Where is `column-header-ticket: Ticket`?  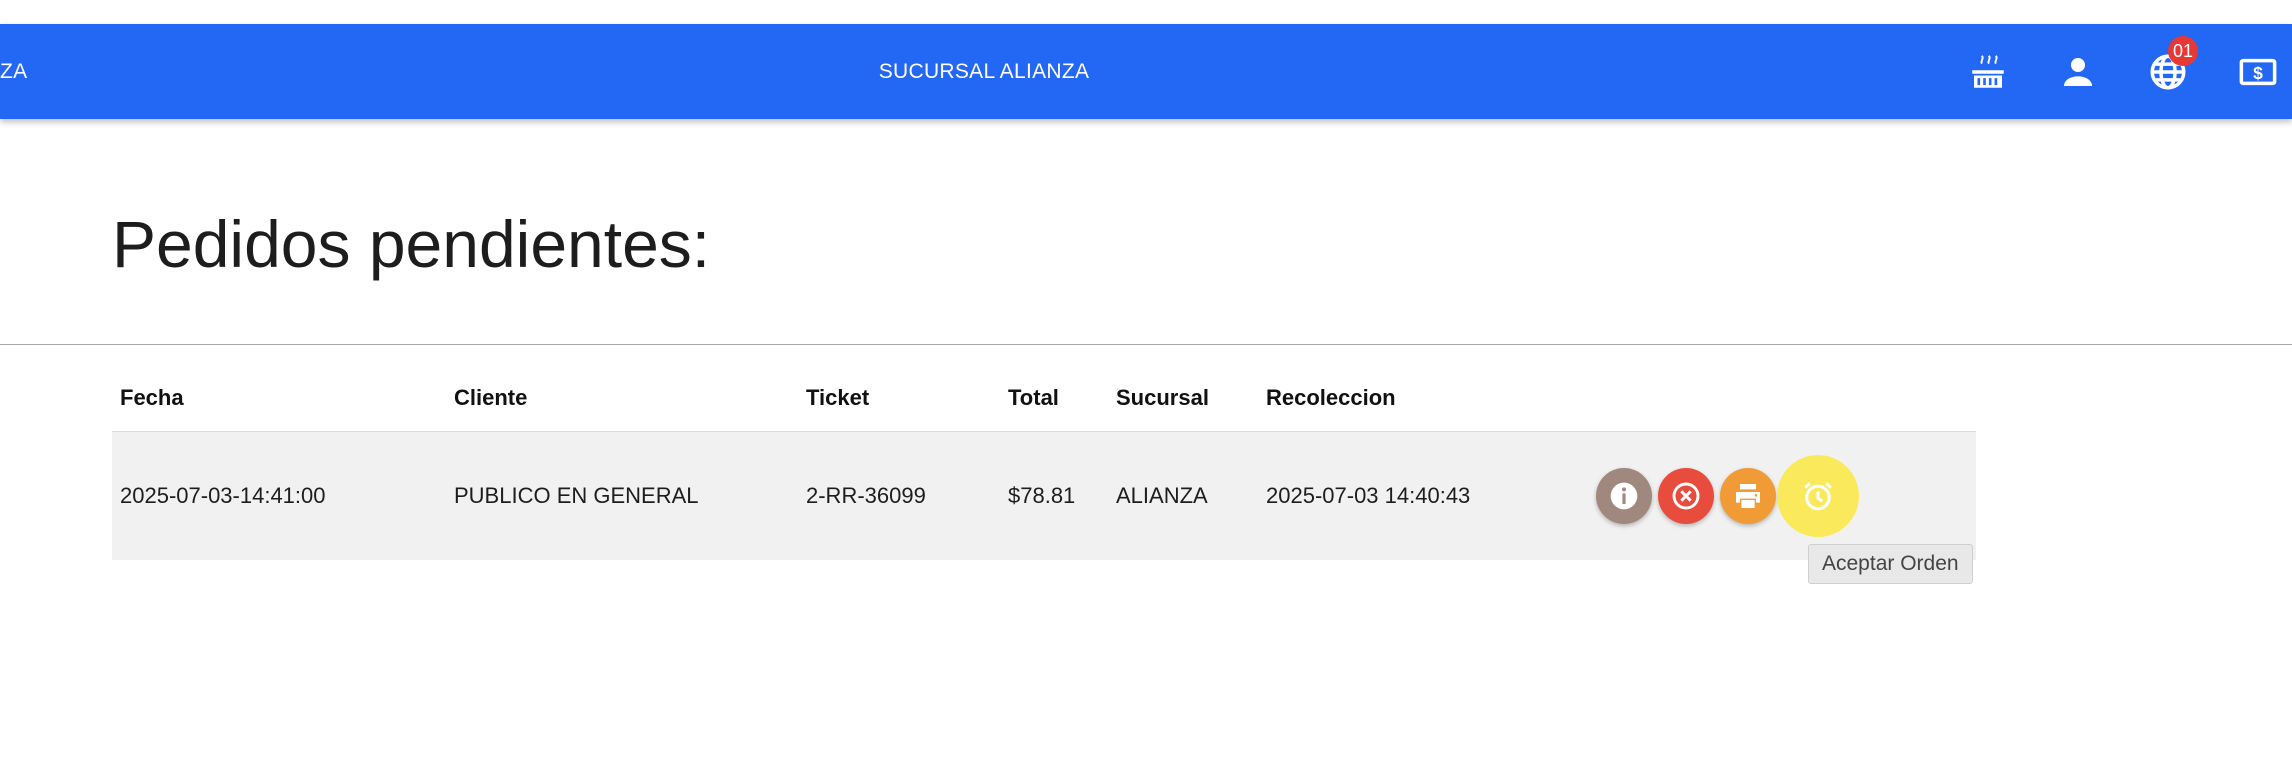 column-header-ticket: Ticket is located at coordinates (899, 398).